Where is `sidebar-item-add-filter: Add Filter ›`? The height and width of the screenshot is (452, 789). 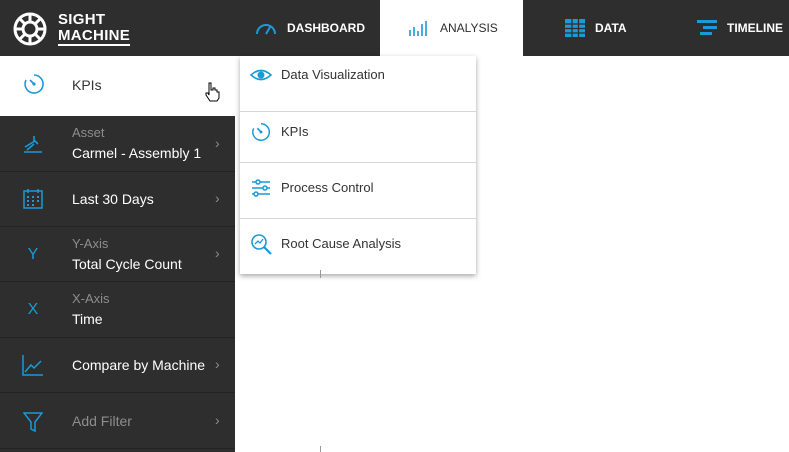
sidebar-item-add-filter: Add Filter › is located at coordinates (117, 421).